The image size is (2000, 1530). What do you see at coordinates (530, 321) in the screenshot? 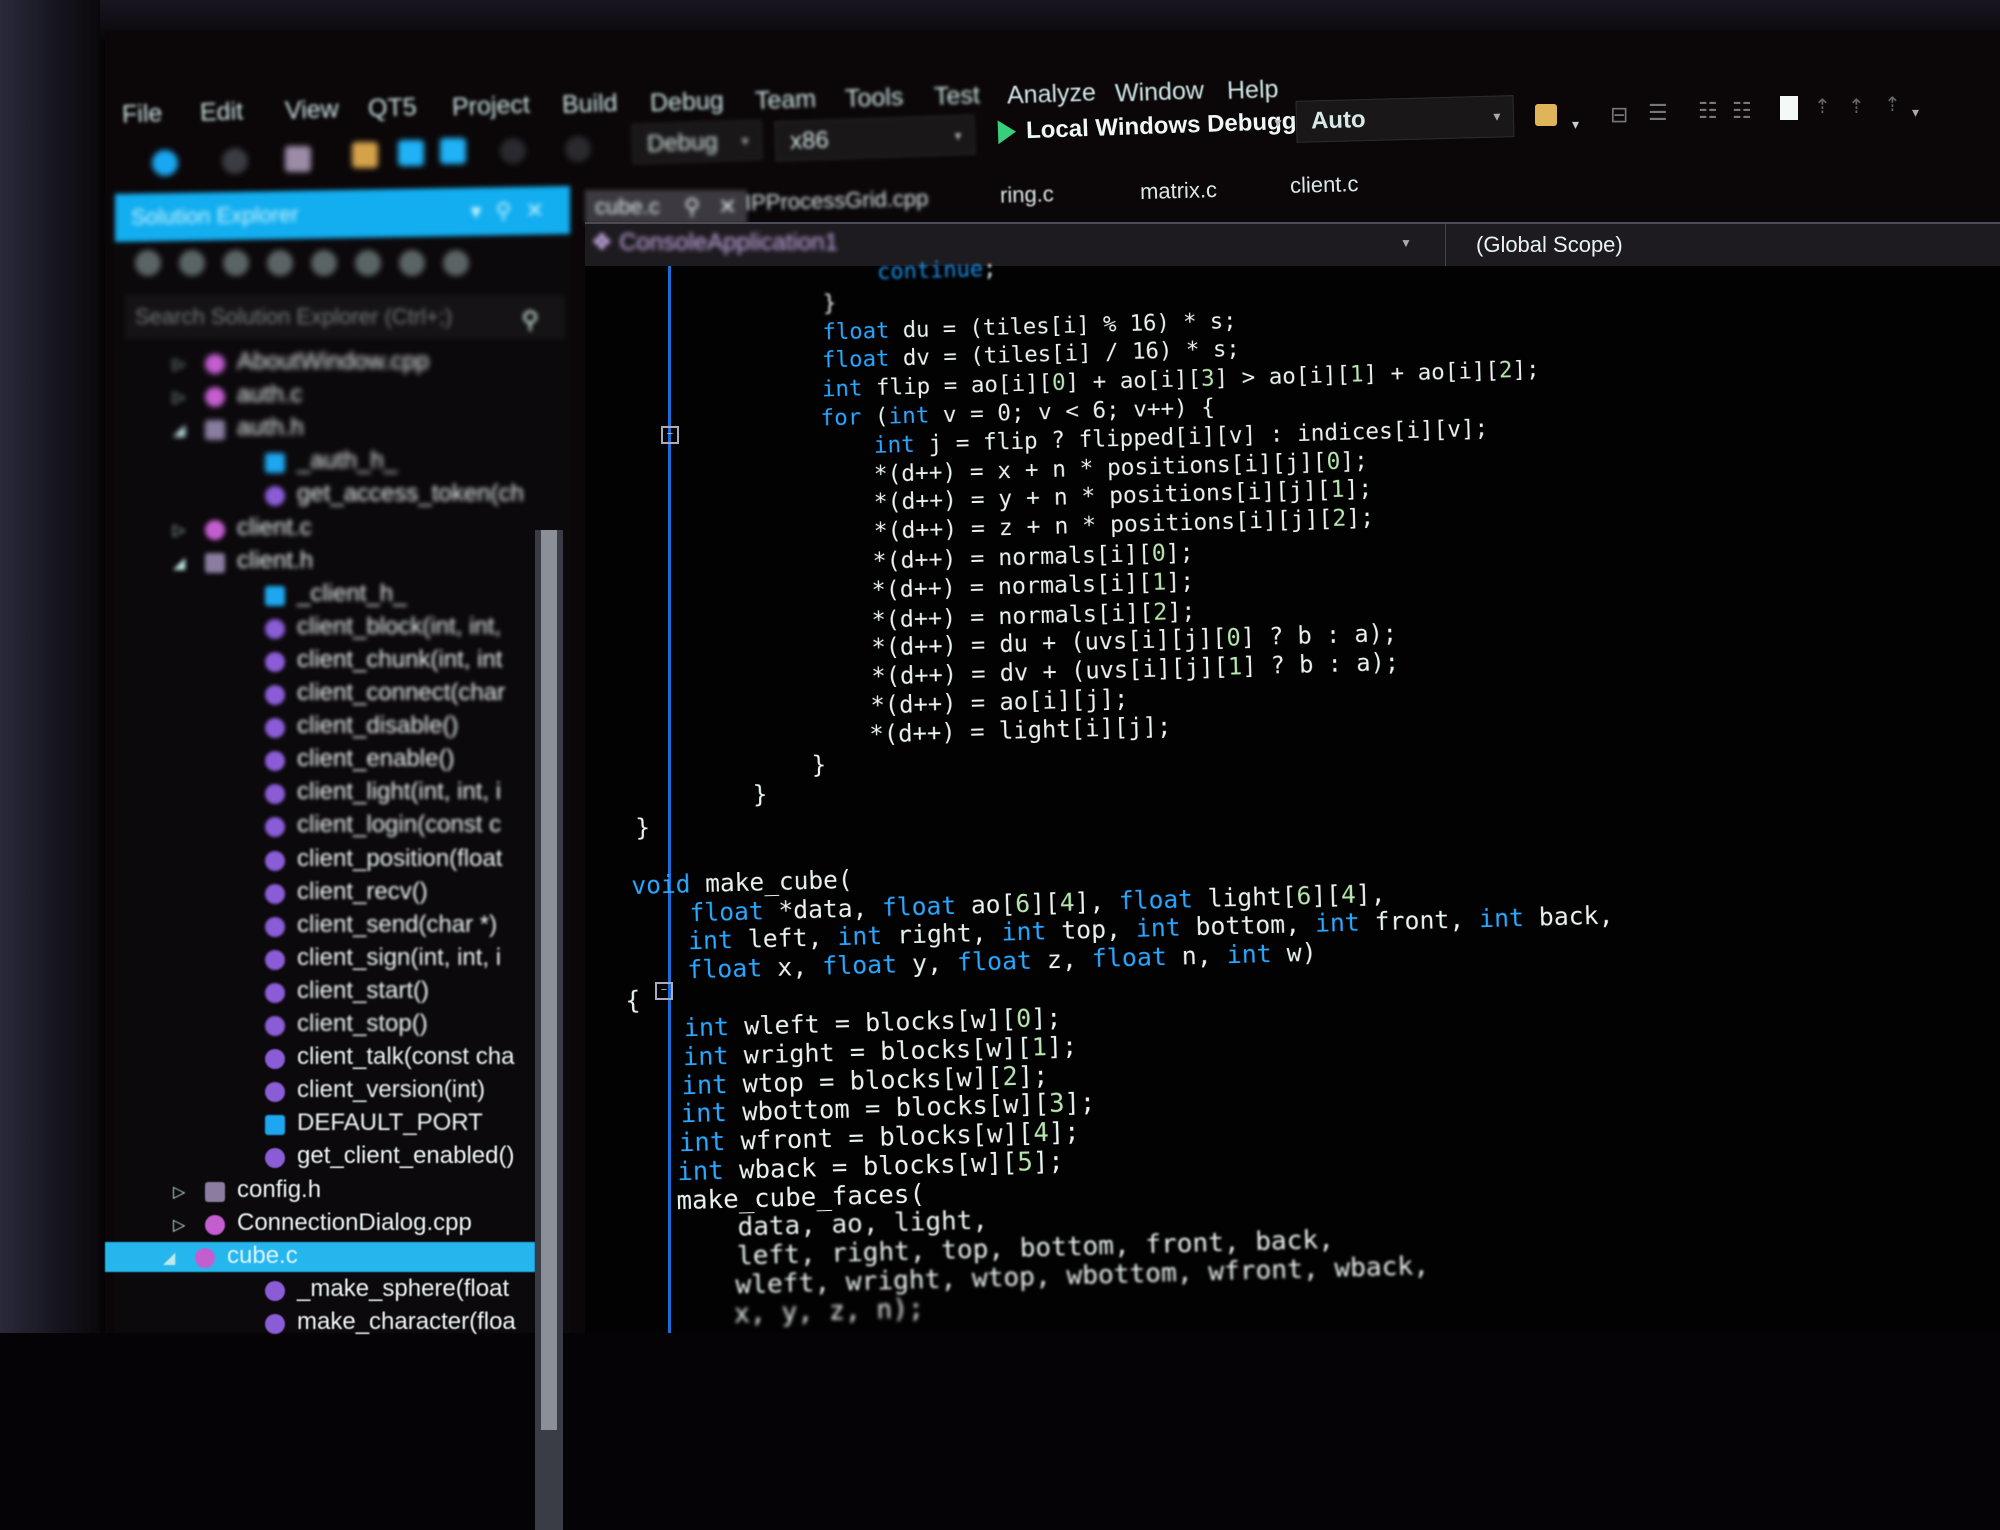
I see `search-icon: ⚲` at bounding box center [530, 321].